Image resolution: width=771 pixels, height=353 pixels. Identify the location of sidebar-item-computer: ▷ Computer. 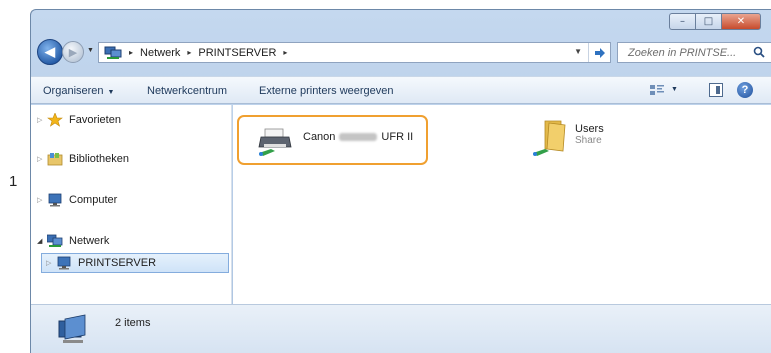
(77, 200).